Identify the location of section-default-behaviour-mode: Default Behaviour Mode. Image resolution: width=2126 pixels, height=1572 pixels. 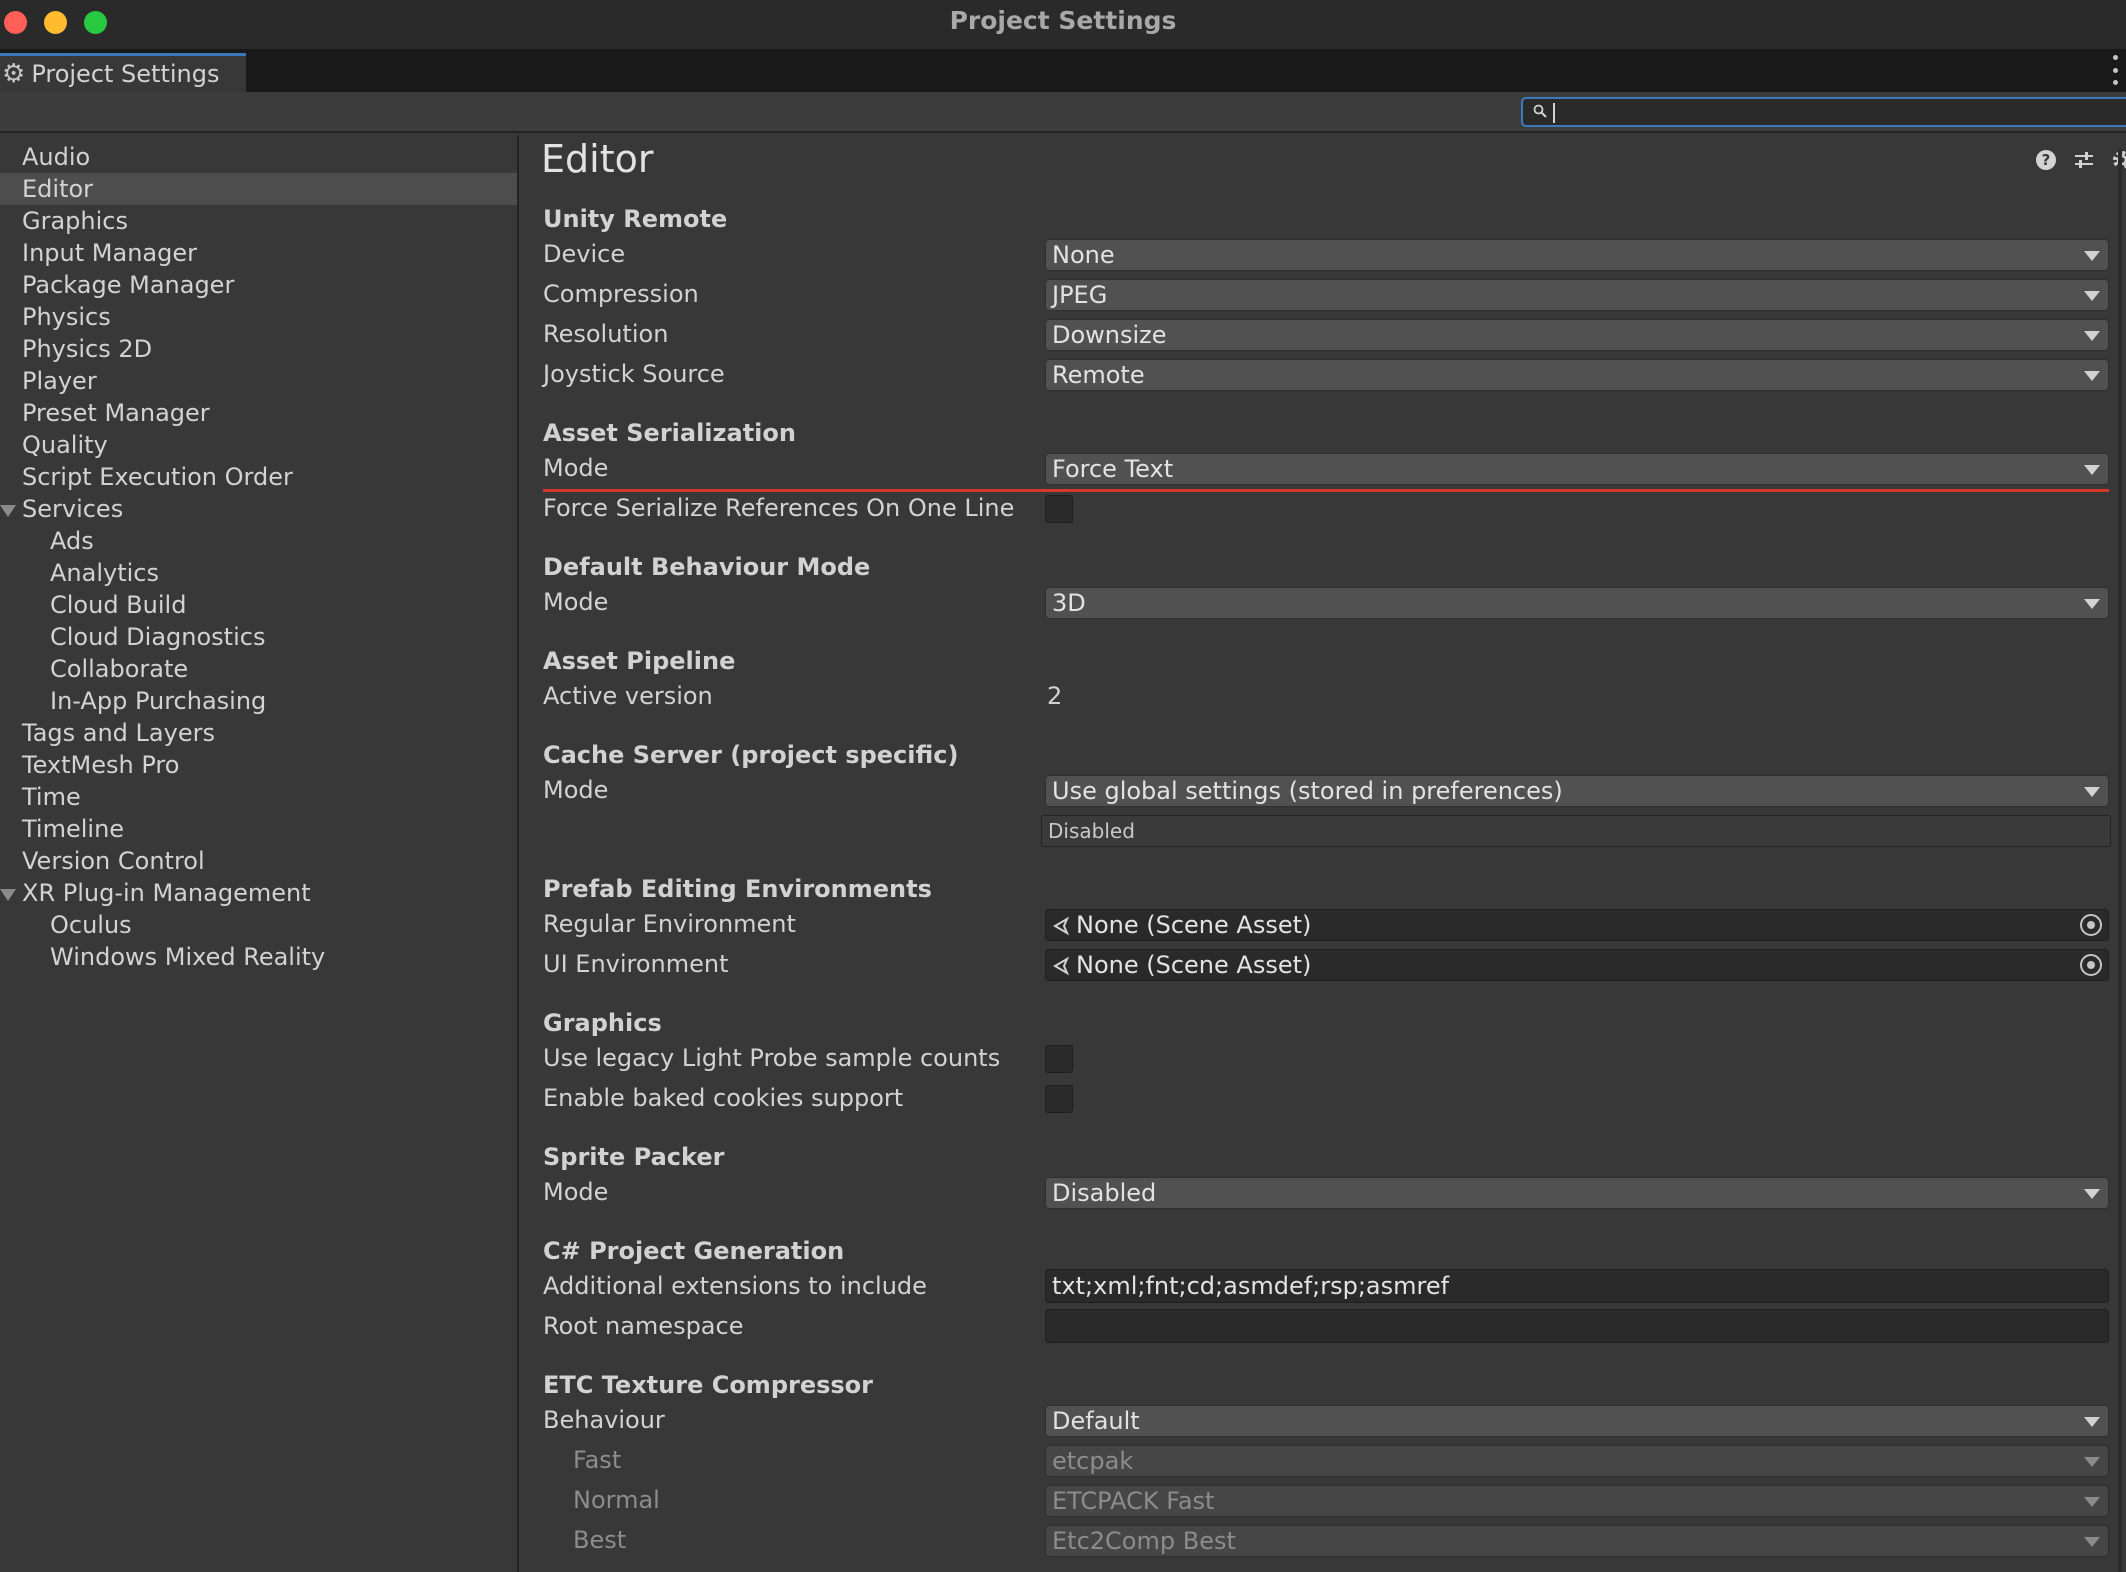
(707, 567).